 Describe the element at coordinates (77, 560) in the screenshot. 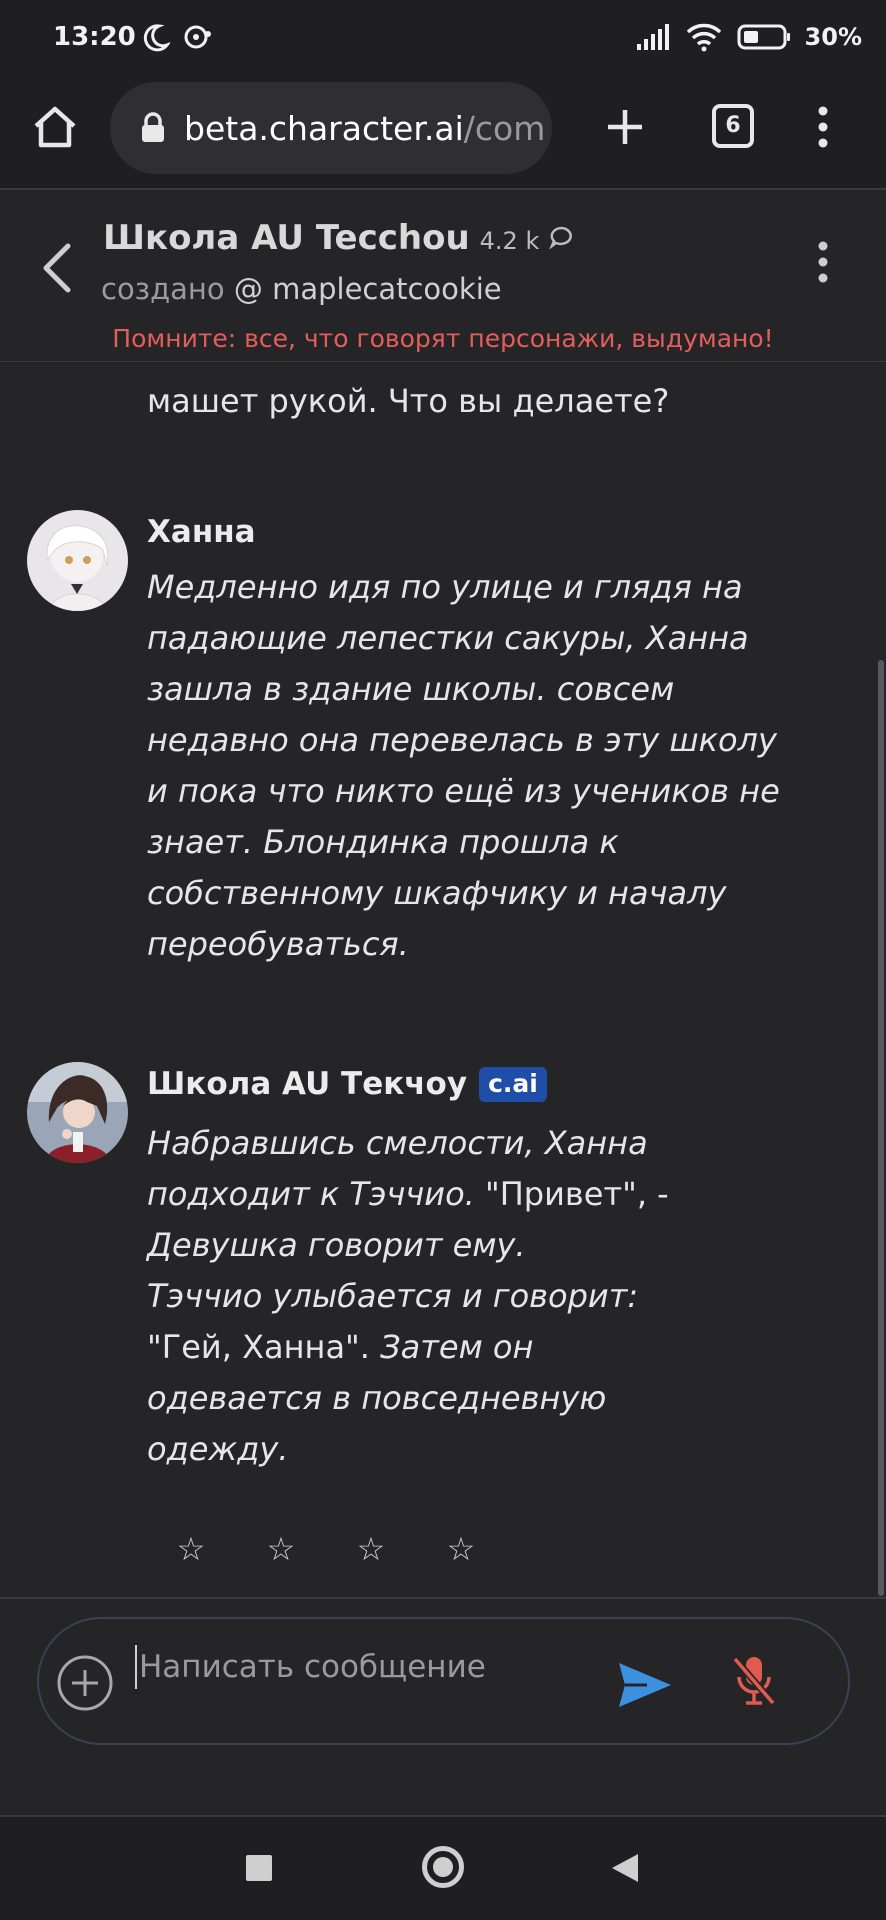

I see `avatar-hanna` at that location.